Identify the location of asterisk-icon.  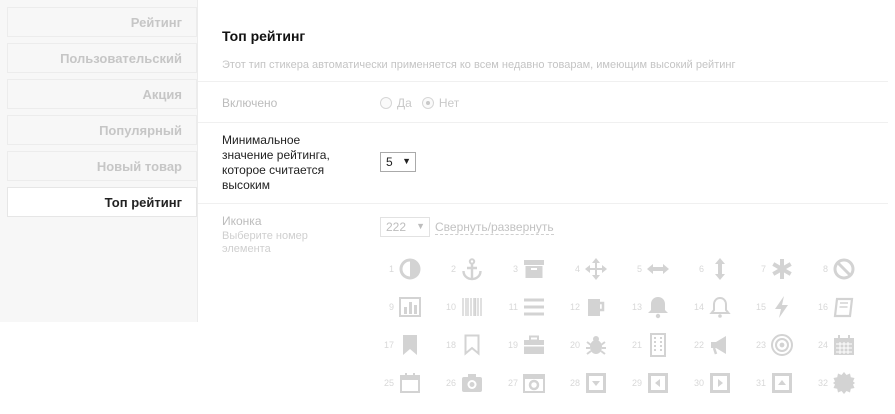
(782, 269).